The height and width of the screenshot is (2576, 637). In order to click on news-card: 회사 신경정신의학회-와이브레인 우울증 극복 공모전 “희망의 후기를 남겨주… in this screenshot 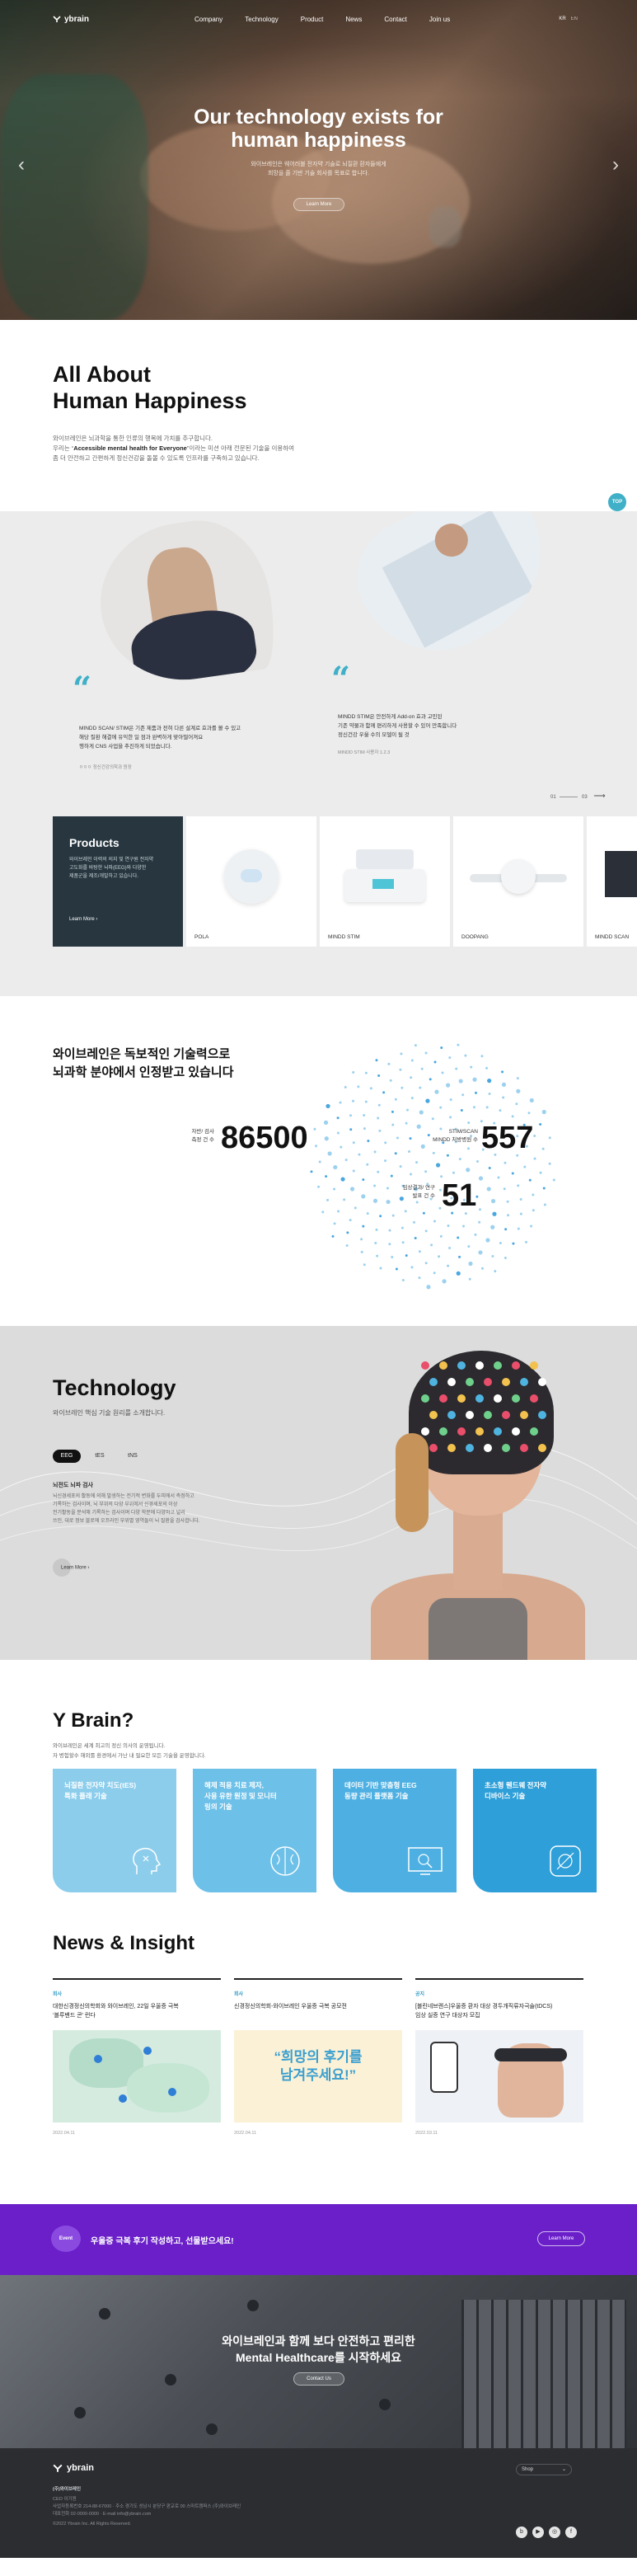, I will do `click(318, 2057)`.